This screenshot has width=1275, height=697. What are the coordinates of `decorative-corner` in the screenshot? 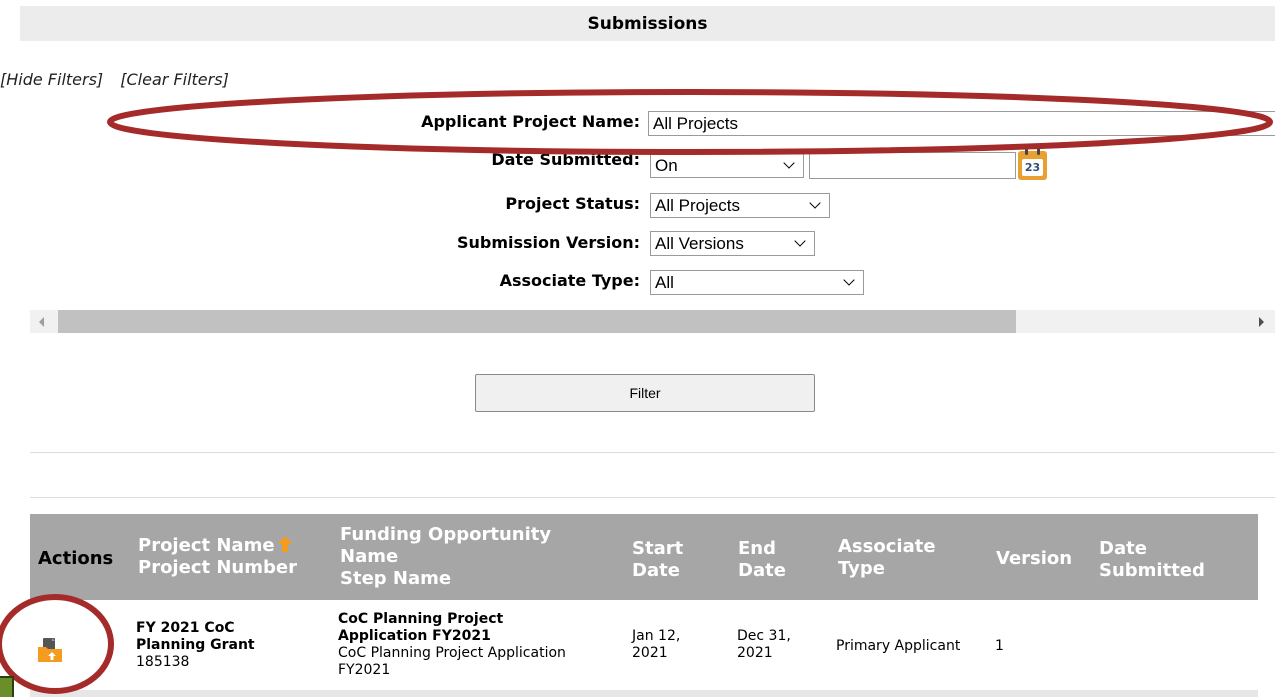 It's located at (7, 686).